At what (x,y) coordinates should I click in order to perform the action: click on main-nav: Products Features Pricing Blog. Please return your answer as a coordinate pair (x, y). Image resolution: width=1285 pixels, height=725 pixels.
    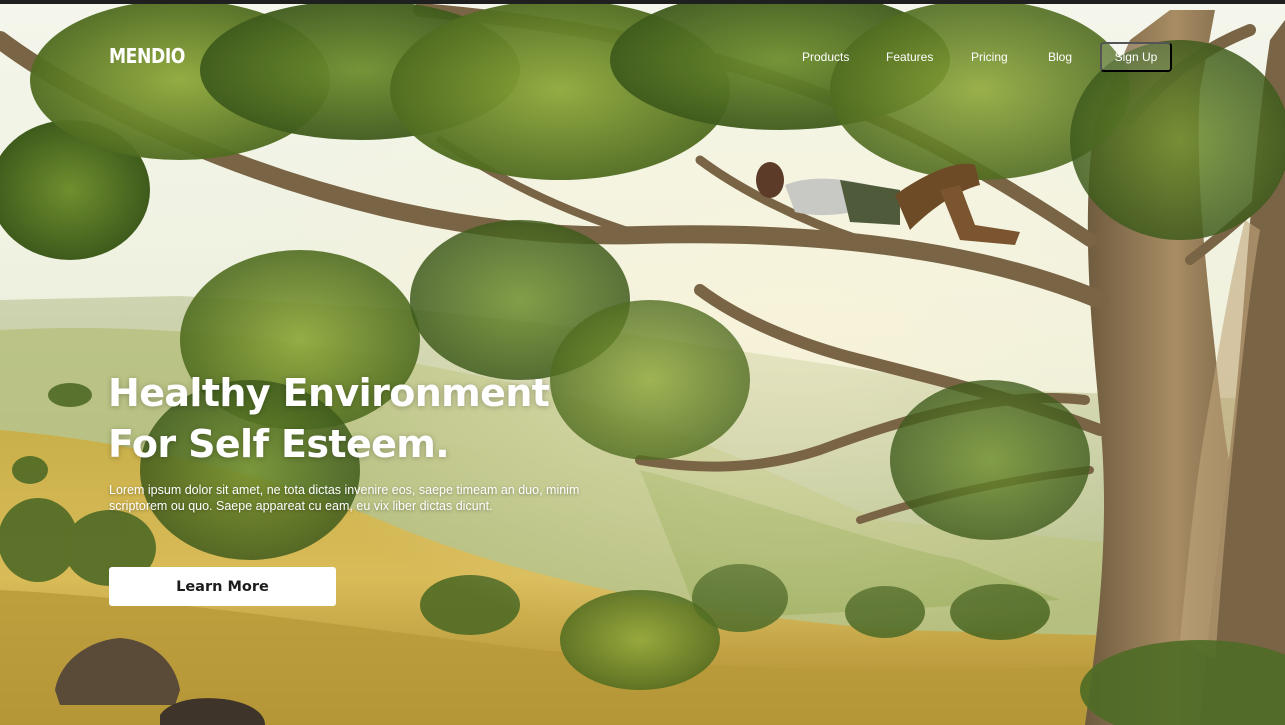
    Looking at the image, I should click on (642, 59).